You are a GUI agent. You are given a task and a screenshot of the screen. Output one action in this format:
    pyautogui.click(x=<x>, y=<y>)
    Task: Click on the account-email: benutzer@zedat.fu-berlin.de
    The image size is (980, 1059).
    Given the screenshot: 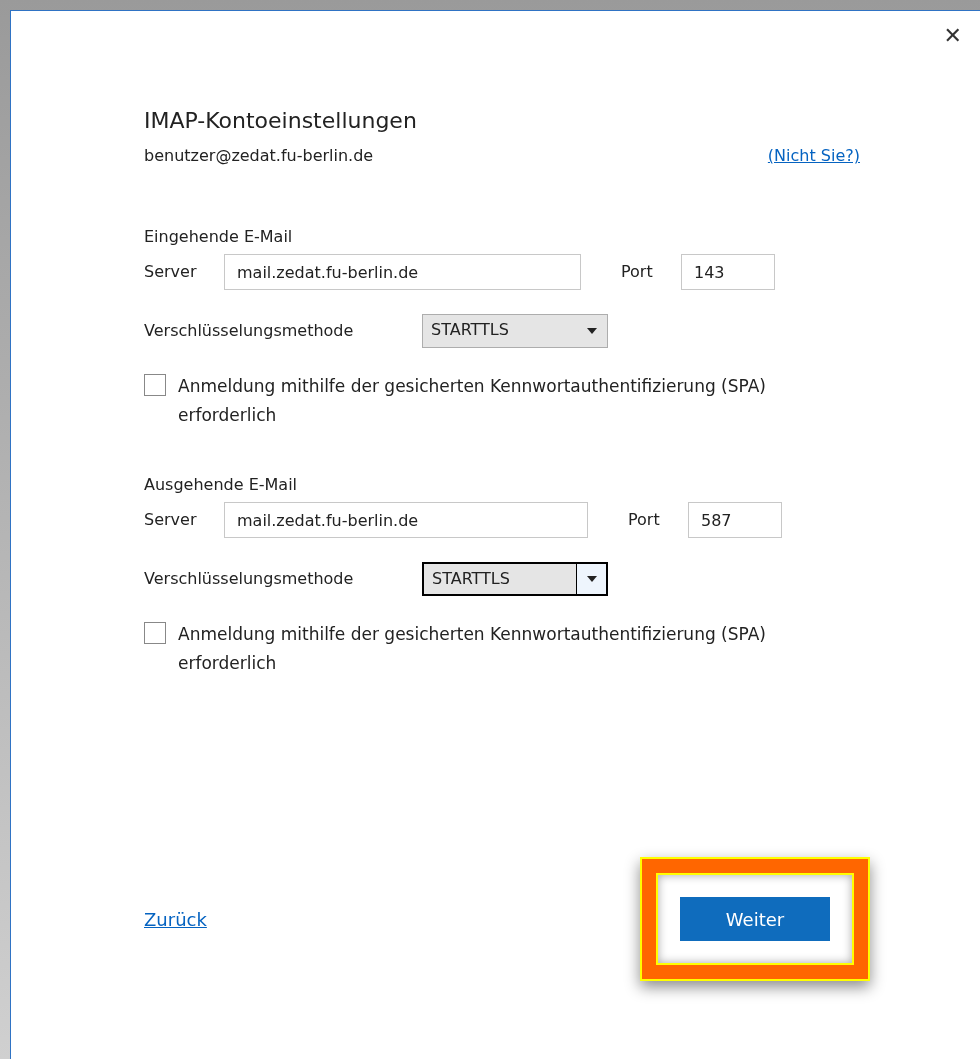 What is the action you would take?
    pyautogui.click(x=259, y=156)
    